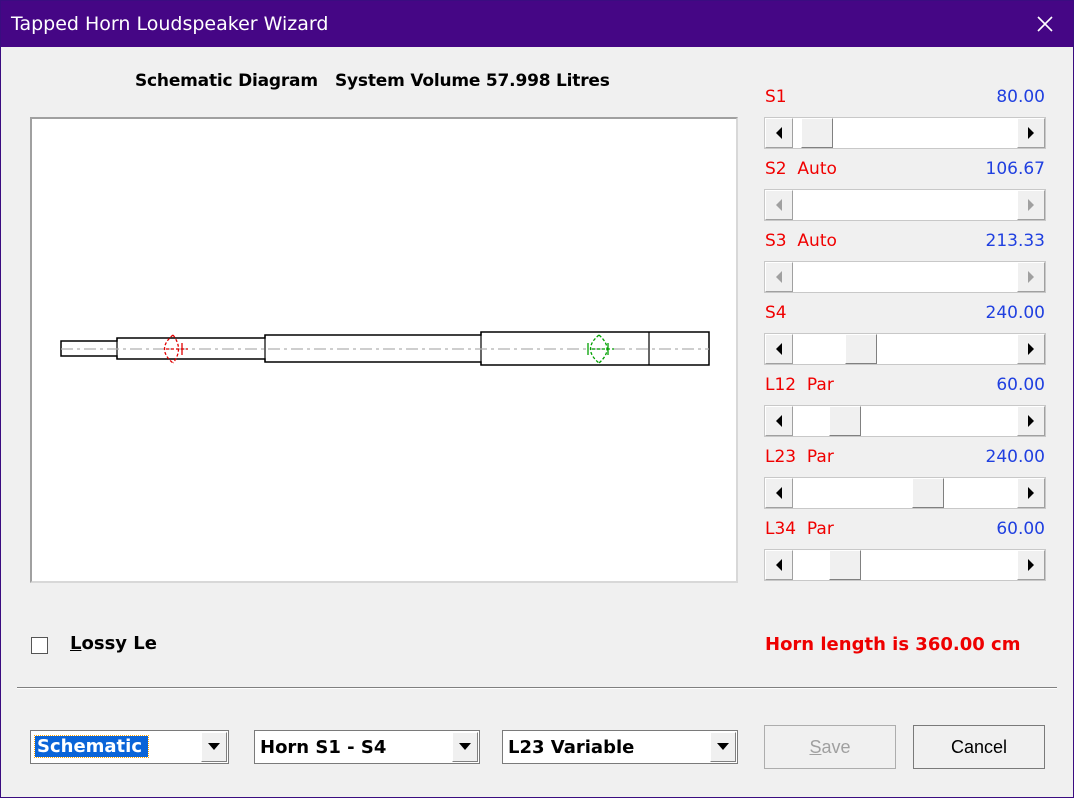 The width and height of the screenshot is (1074, 798). I want to click on save-rest: ave, so click(836, 746).